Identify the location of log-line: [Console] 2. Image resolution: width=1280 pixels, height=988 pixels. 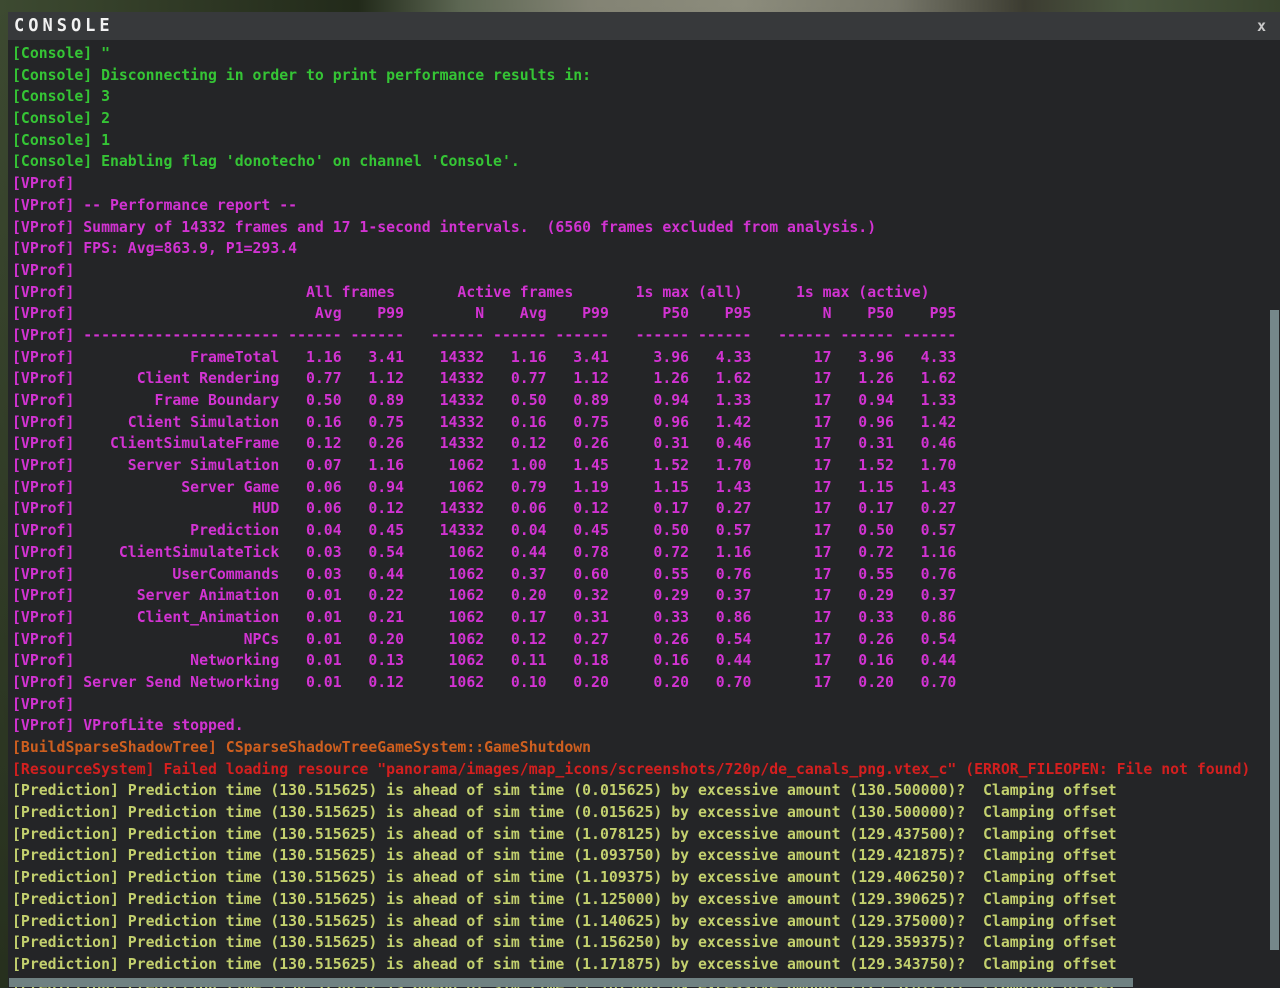
(61, 119).